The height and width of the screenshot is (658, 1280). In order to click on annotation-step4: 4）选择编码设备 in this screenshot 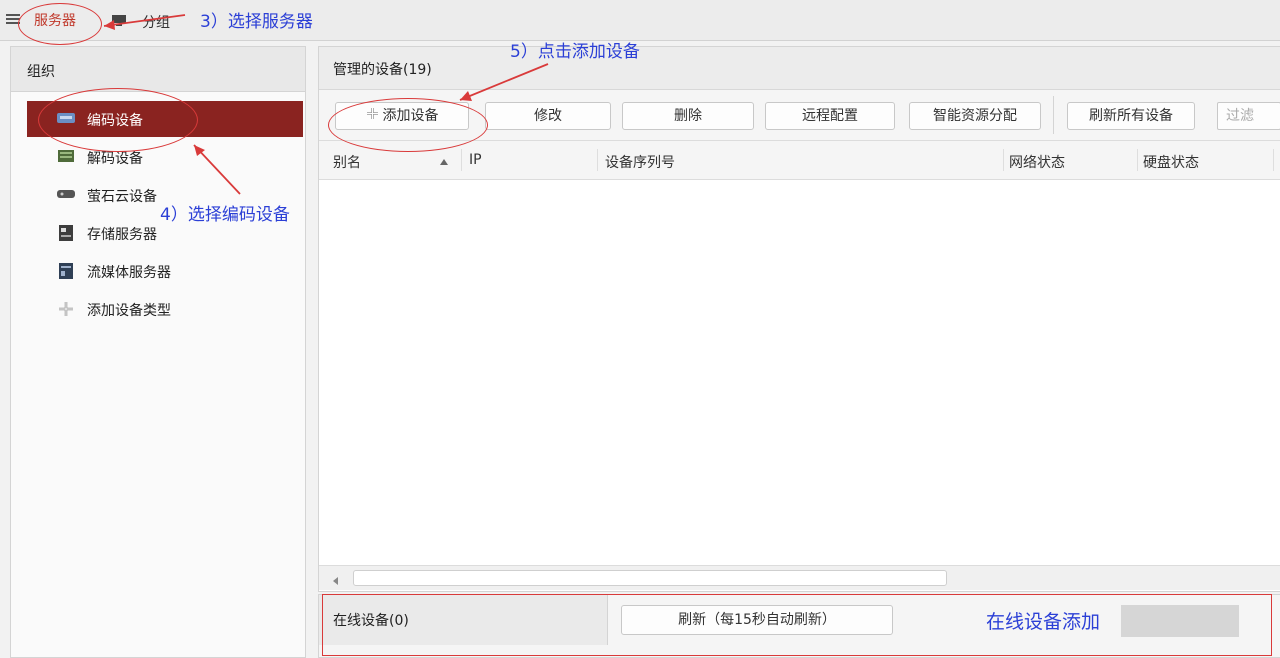, I will do `click(225, 215)`.